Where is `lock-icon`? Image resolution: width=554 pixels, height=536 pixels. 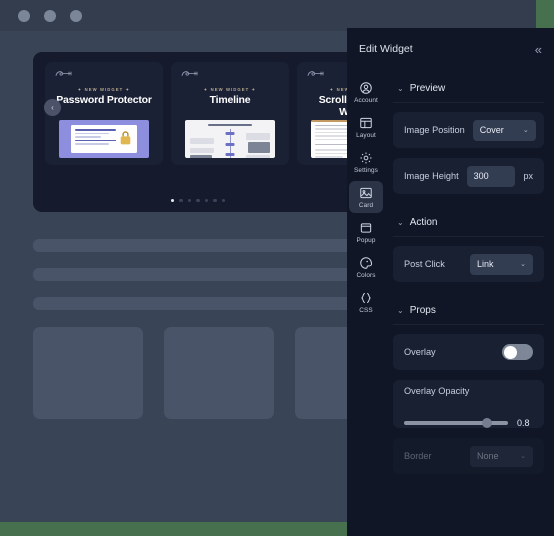
lock-icon is located at coordinates (125, 138).